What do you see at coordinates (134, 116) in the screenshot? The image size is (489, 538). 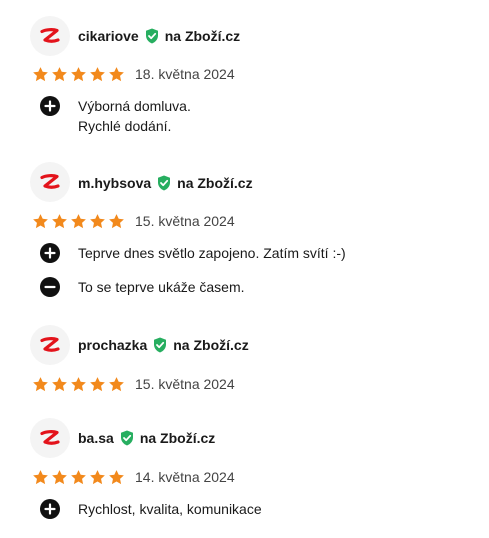 I see `pro-text: Výborná domluva. Rychlé dodání.` at bounding box center [134, 116].